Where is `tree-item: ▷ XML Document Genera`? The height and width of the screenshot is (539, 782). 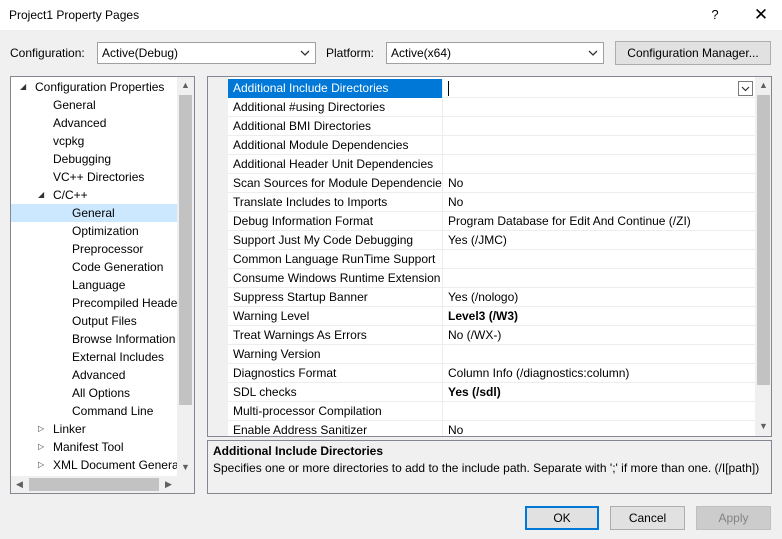 tree-item: ▷ XML Document Genera is located at coordinates (94, 465).